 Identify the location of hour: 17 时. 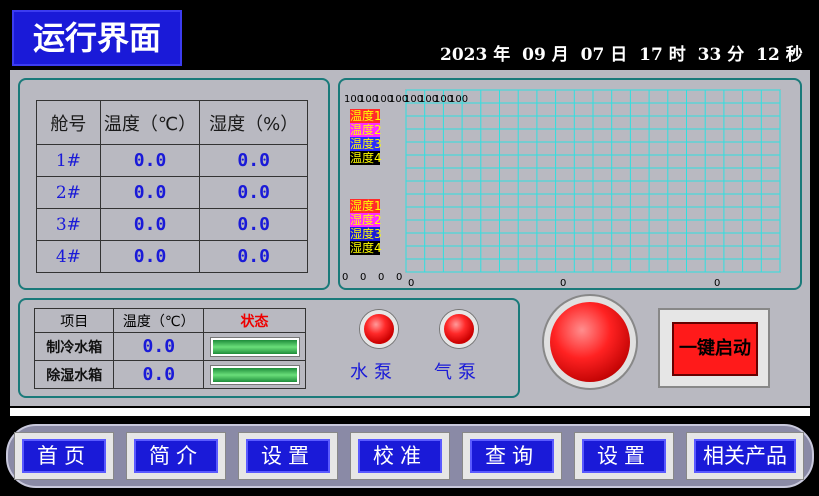
(662, 55).